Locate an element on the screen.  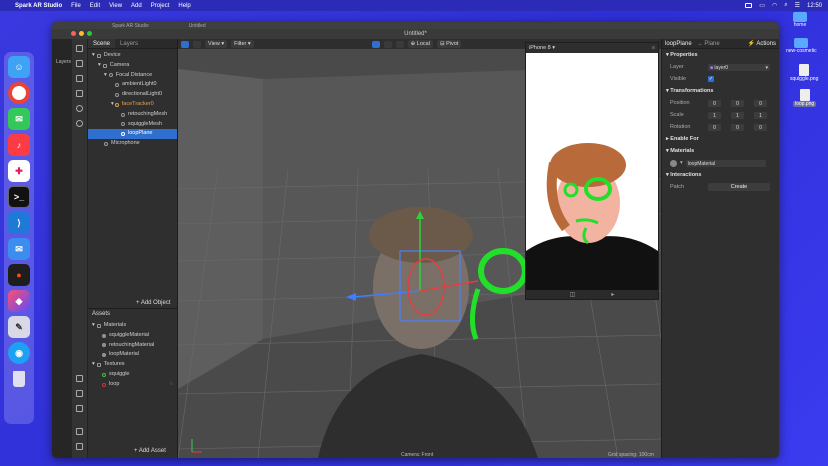
zoom-button is located at coordinates (89, 33).